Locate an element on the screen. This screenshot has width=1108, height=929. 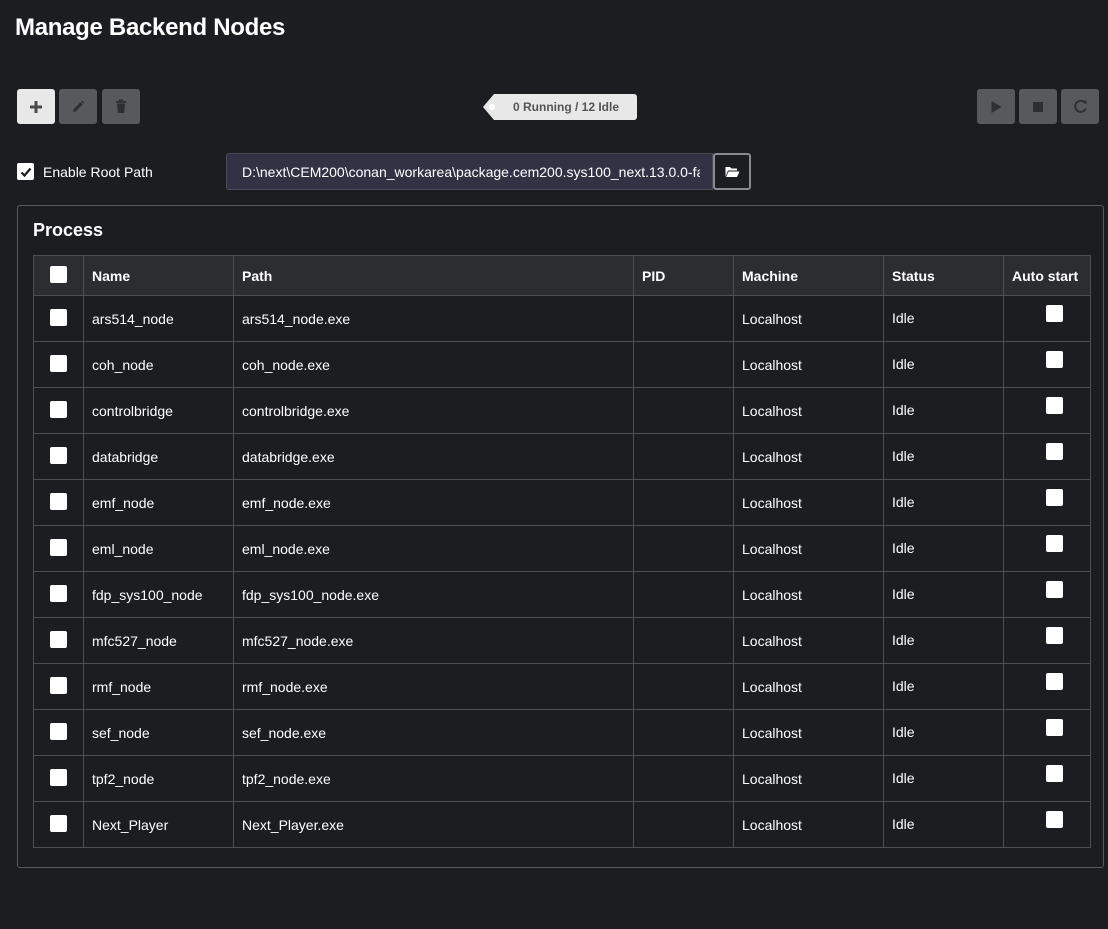
stop-button is located at coordinates (1038, 106).